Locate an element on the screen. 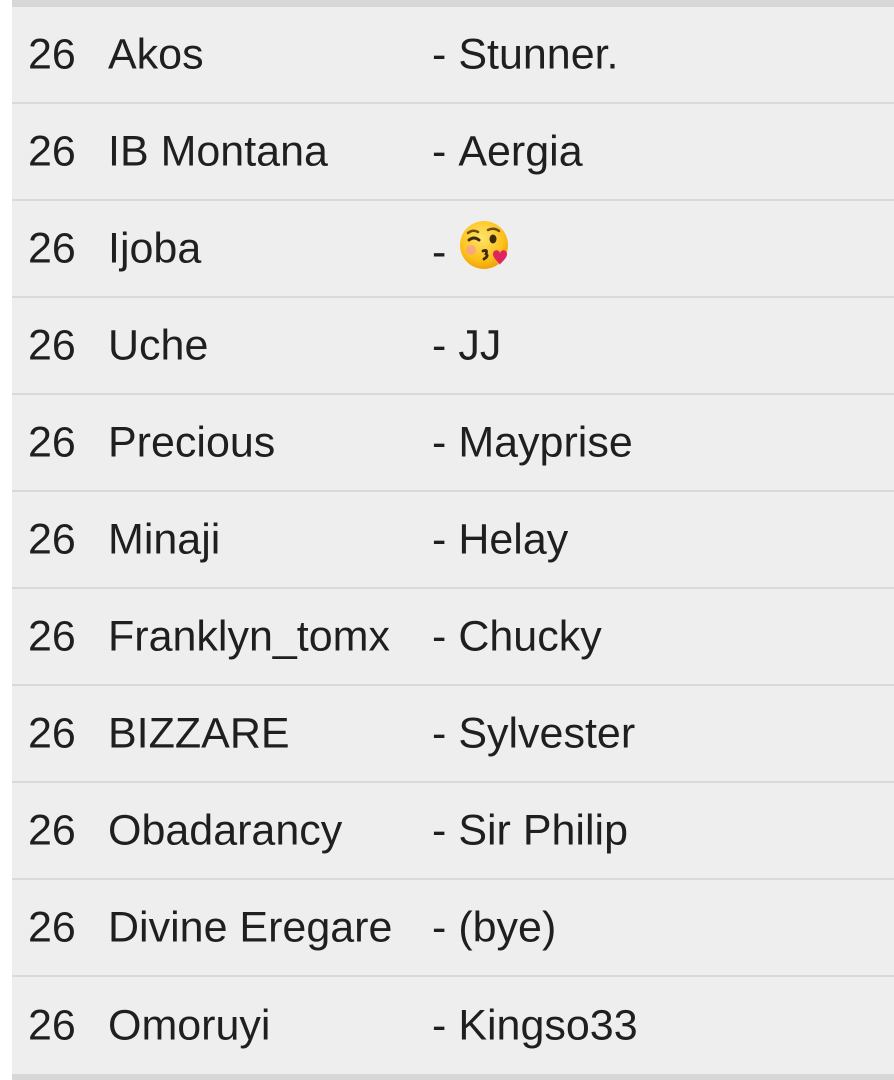 The height and width of the screenshot is (1080, 894). partner-cell: - (bye) is located at coordinates (494, 927).